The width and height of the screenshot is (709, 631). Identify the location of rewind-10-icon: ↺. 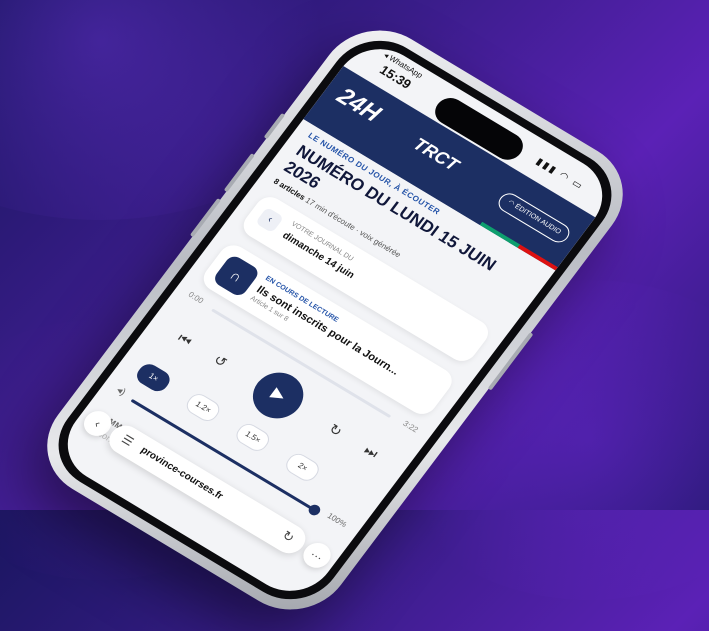
(220, 361).